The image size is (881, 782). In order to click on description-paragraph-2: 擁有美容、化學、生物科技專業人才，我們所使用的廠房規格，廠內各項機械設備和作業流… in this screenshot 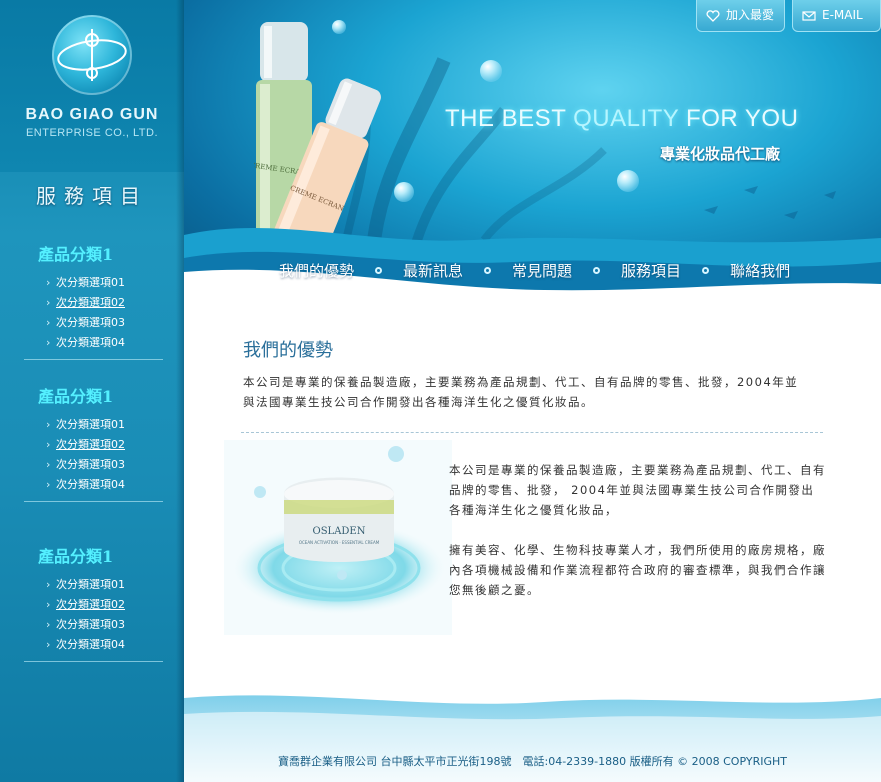, I will do `click(637, 570)`.